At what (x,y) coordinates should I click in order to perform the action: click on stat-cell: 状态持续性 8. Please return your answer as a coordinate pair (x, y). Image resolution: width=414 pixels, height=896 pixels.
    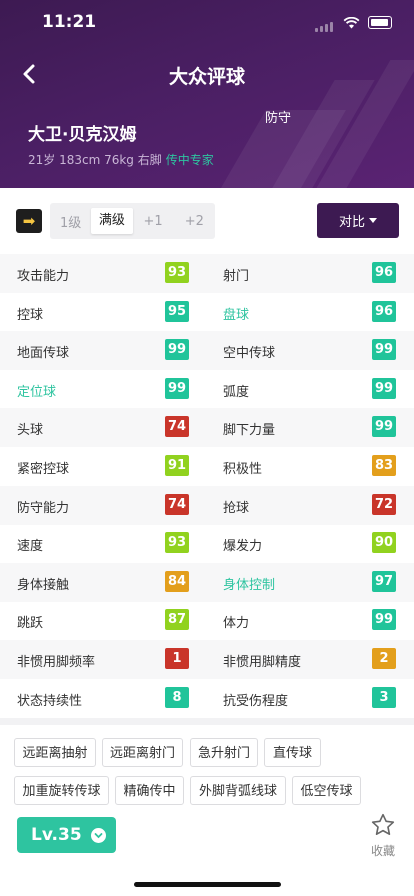
    Looking at the image, I should click on (103, 698).